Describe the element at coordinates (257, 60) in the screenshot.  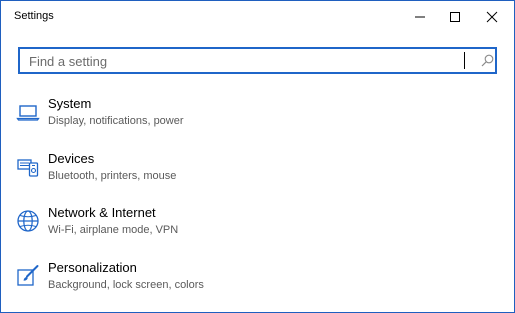
I see `search-input: Find a setting` at that location.